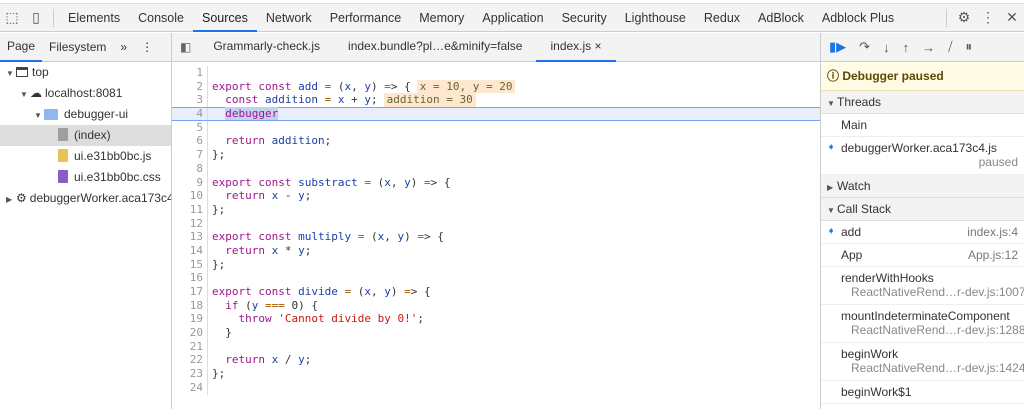 The width and height of the screenshot is (1024, 417). What do you see at coordinates (190, 114) in the screenshot?
I see `line-number: 4` at bounding box center [190, 114].